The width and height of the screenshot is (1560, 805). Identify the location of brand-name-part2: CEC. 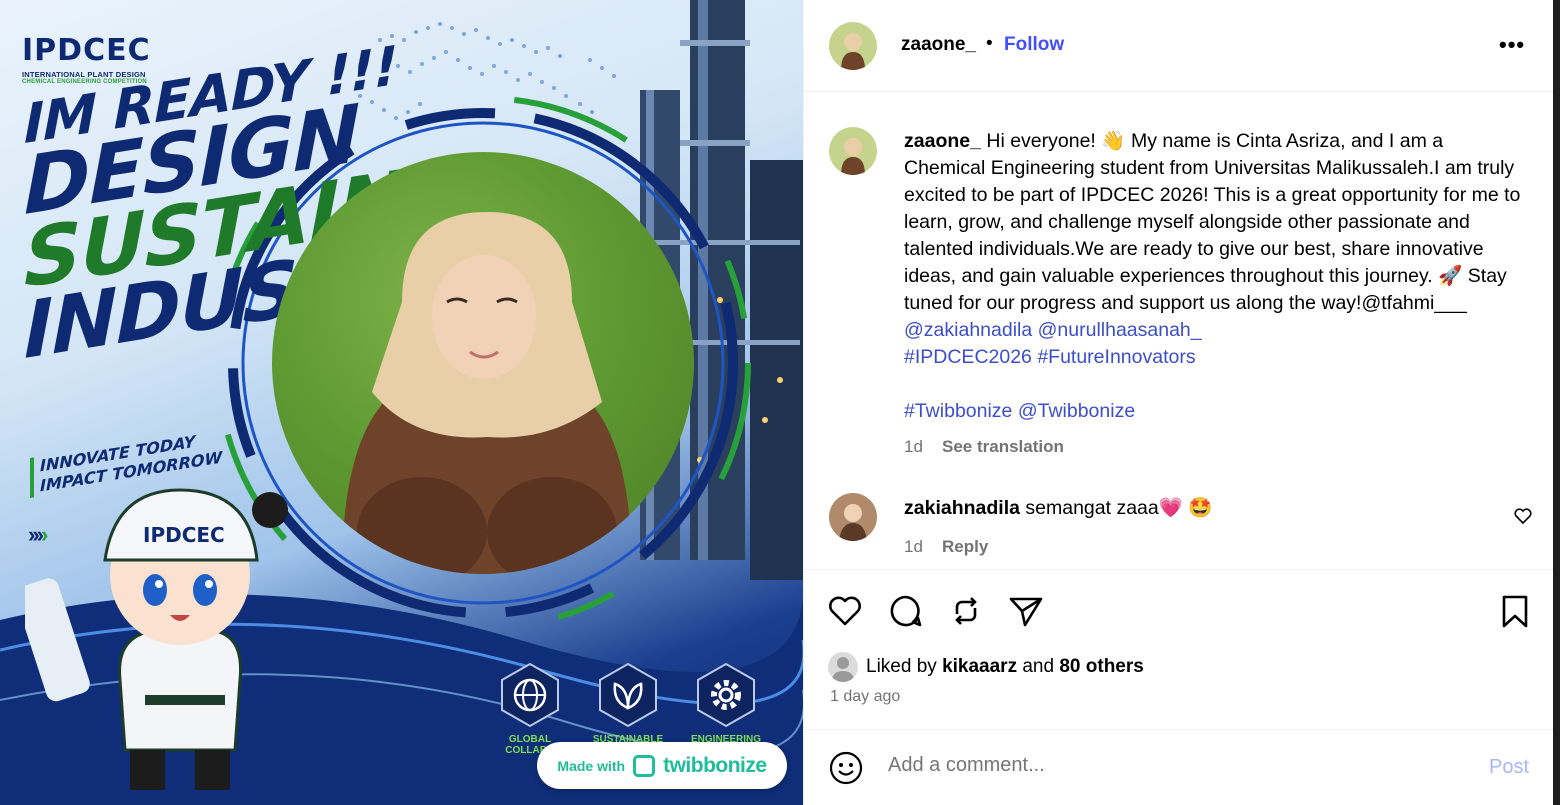
(117, 50).